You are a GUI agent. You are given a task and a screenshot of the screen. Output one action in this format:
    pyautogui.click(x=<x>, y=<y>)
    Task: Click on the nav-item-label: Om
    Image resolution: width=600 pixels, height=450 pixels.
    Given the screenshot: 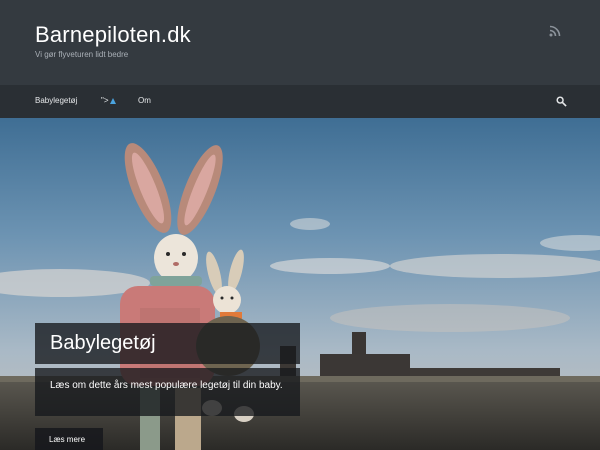 What is the action you would take?
    pyautogui.click(x=144, y=100)
    